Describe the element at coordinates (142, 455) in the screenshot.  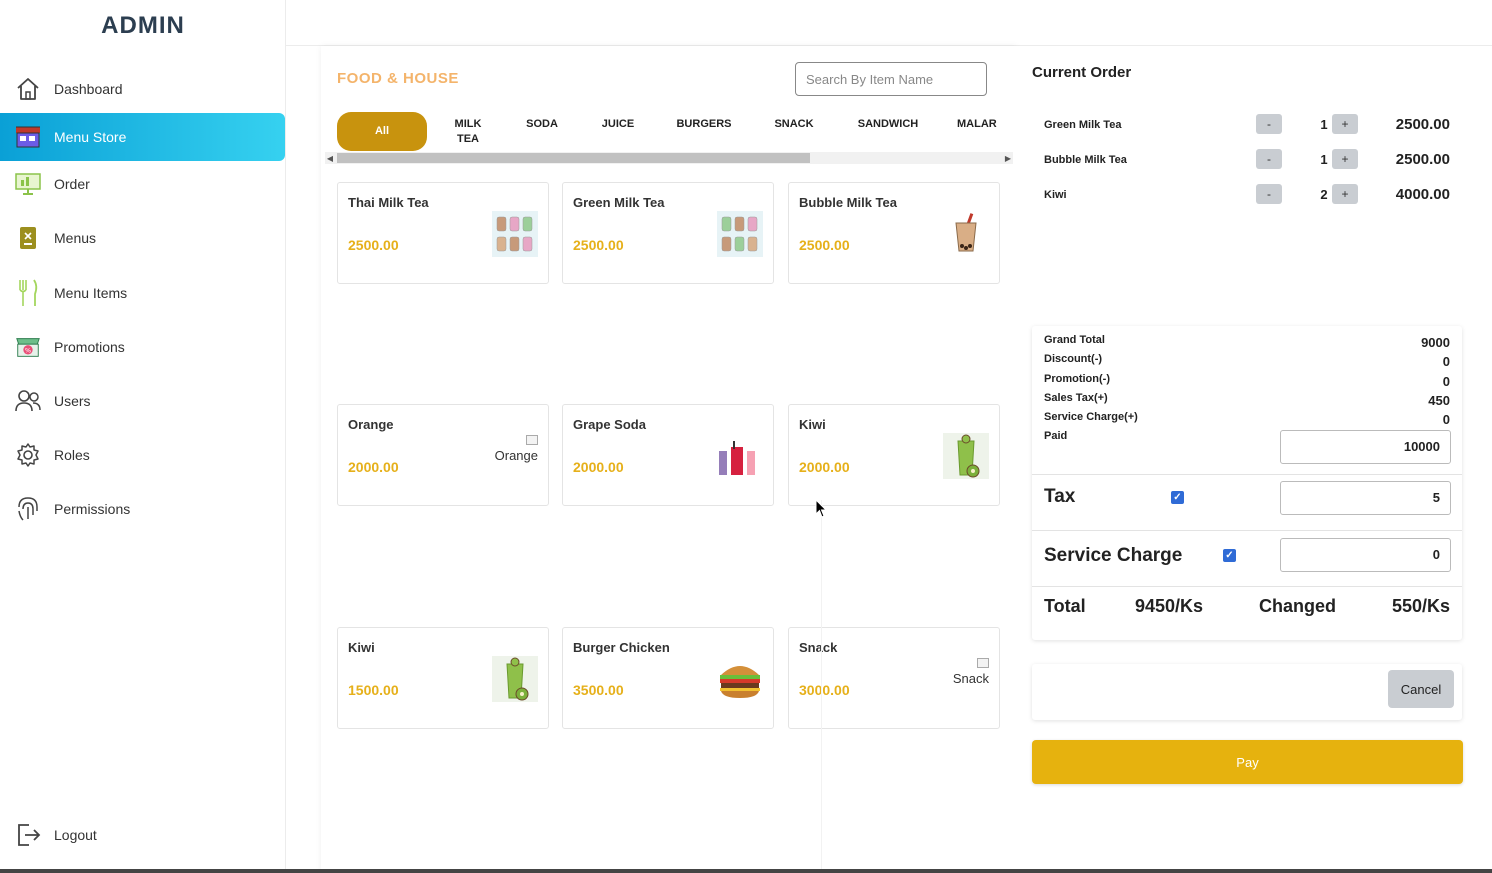
I see `sidebar-item-roles: Roles` at that location.